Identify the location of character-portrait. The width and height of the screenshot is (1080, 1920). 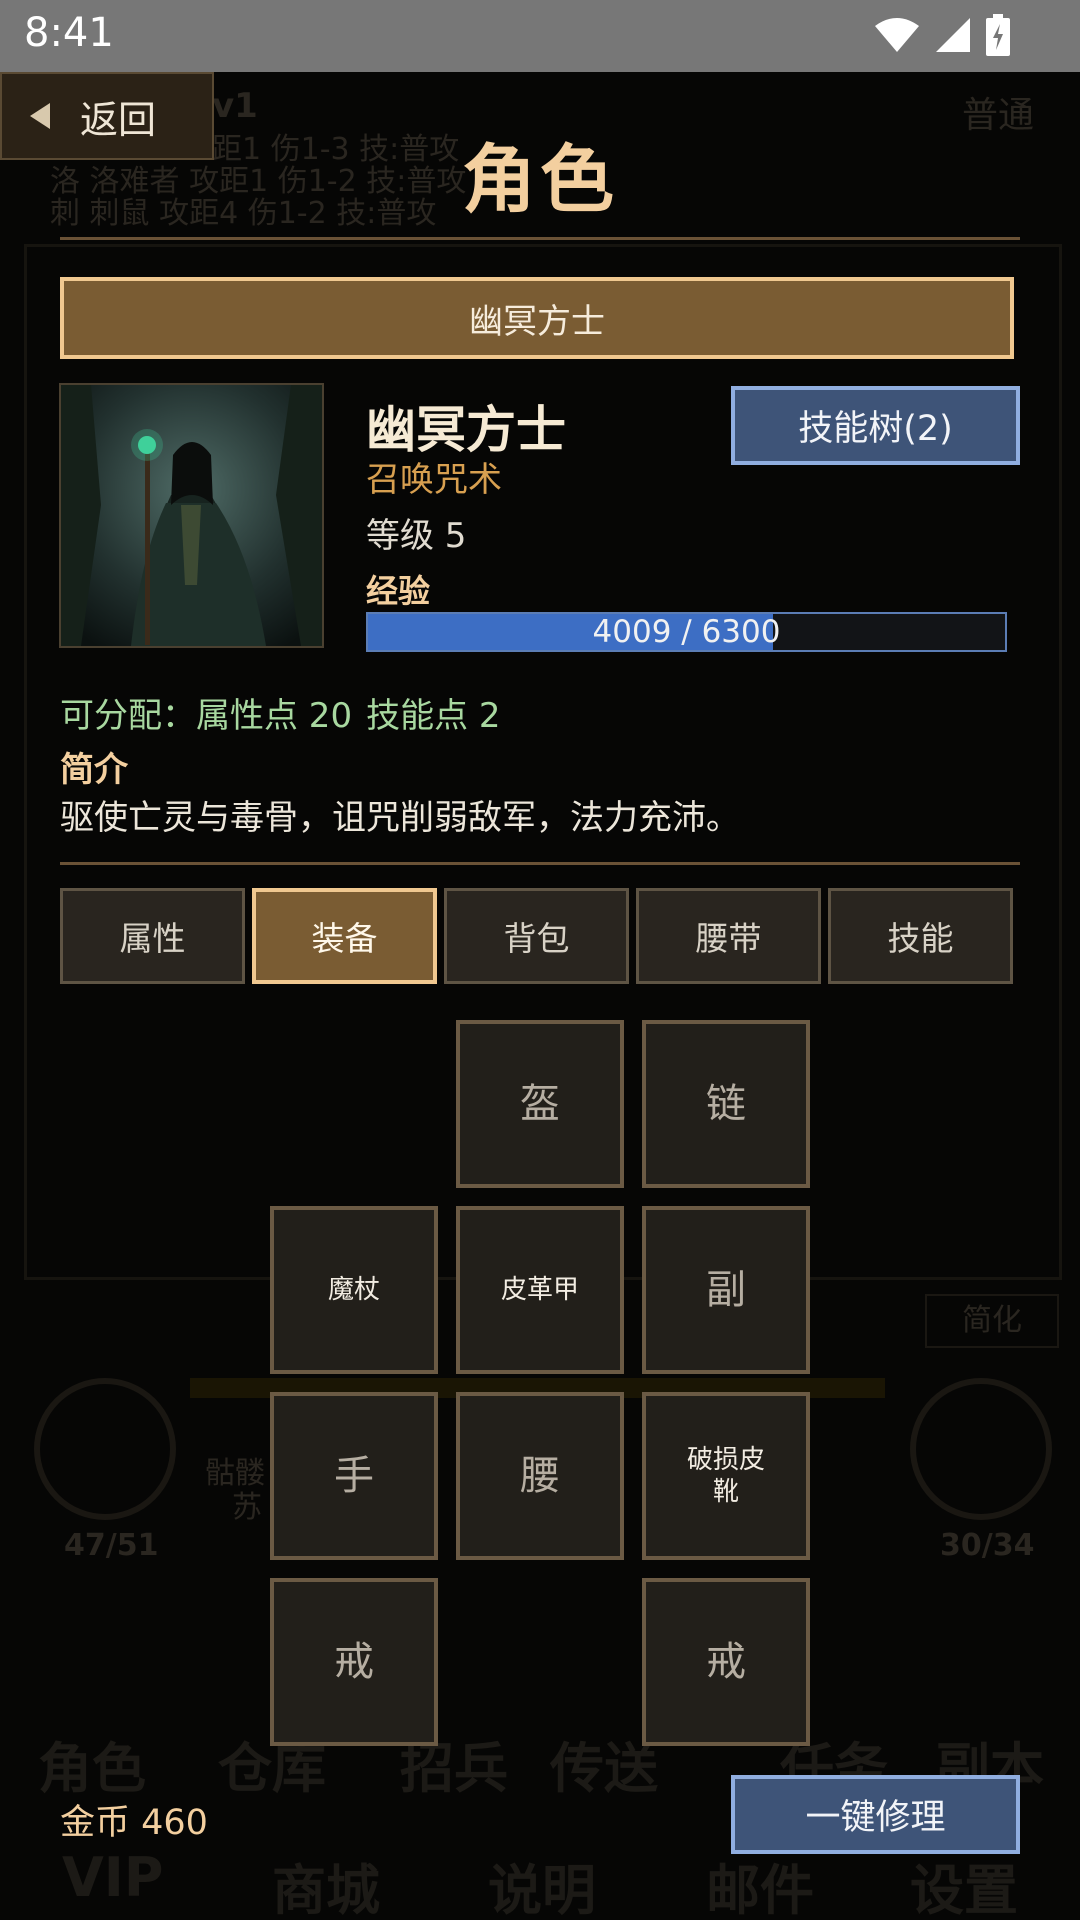
(191, 515).